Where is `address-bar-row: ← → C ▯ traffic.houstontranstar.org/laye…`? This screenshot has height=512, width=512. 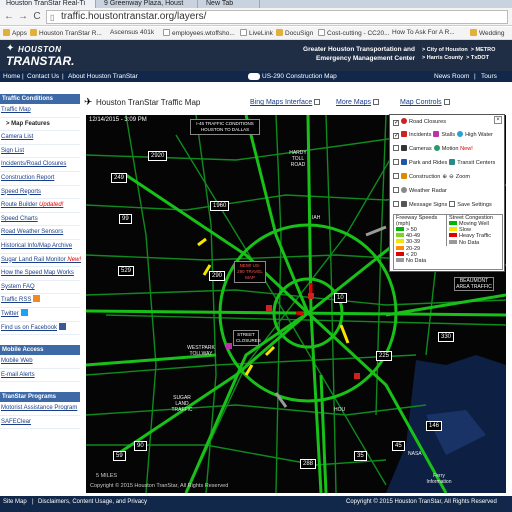
address-bar-row: ← → C ▯ traffic.houstontranstar.org/laye… is located at coordinates (256, 17).